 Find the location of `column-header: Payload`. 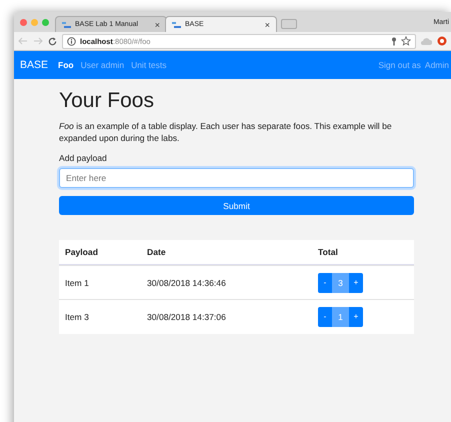

column-header: Payload is located at coordinates (81, 252).